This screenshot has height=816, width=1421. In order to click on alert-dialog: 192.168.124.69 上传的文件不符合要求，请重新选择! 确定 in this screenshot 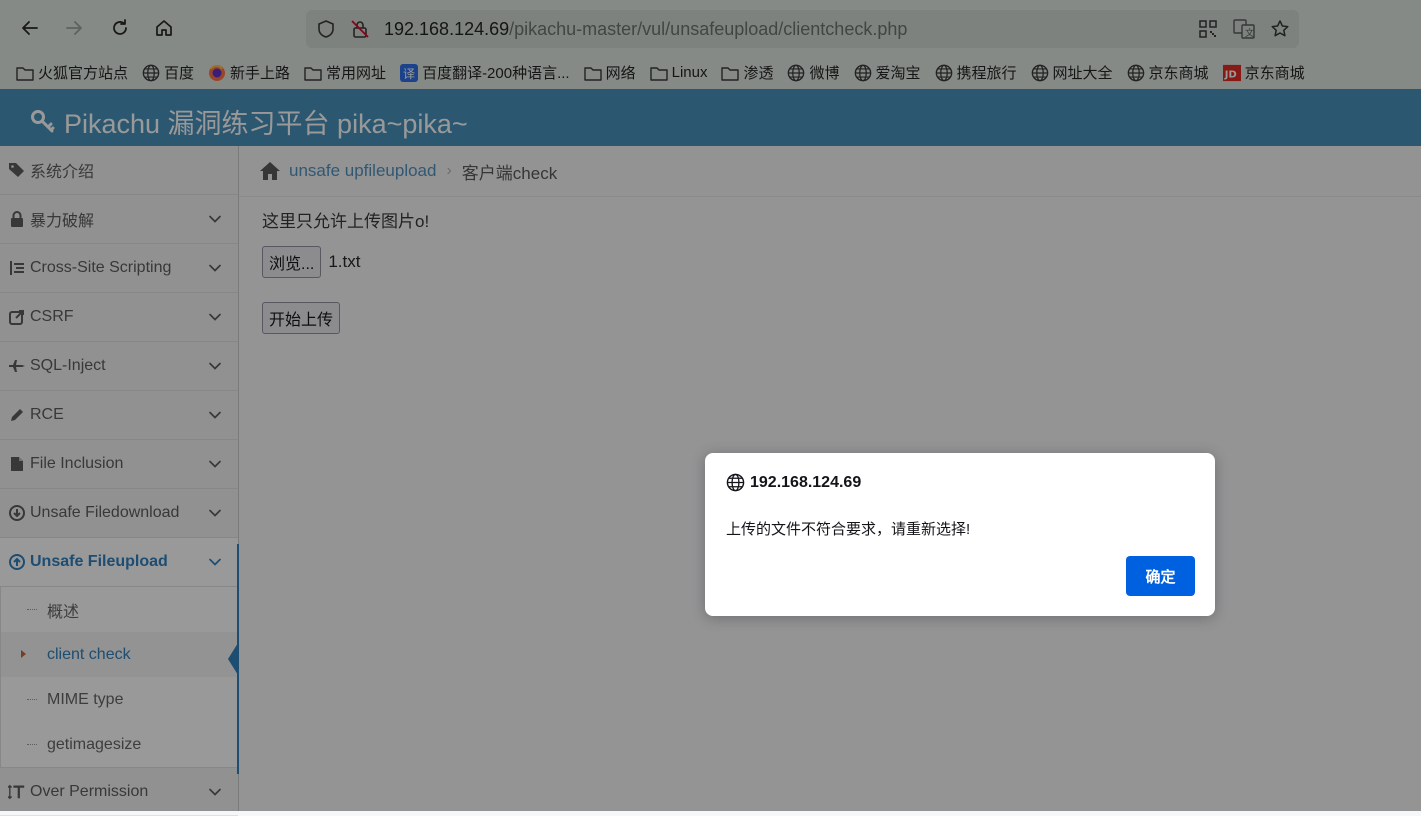, I will do `click(960, 534)`.